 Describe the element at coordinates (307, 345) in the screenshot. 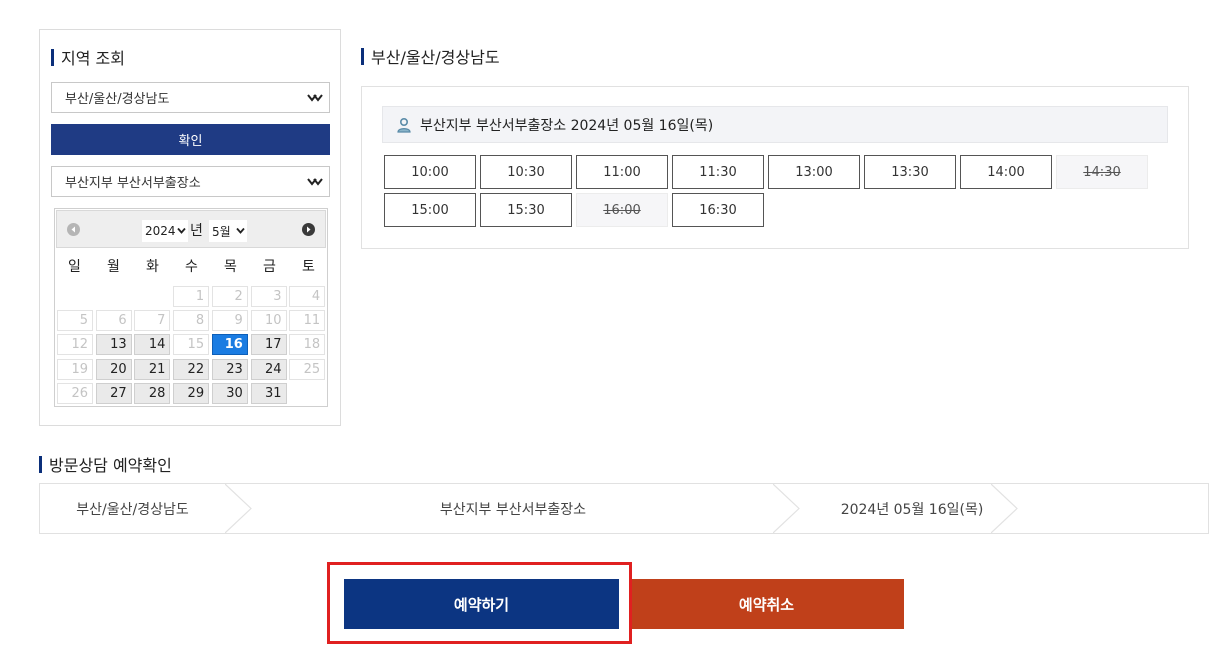

I see `calendar-day: 18` at that location.